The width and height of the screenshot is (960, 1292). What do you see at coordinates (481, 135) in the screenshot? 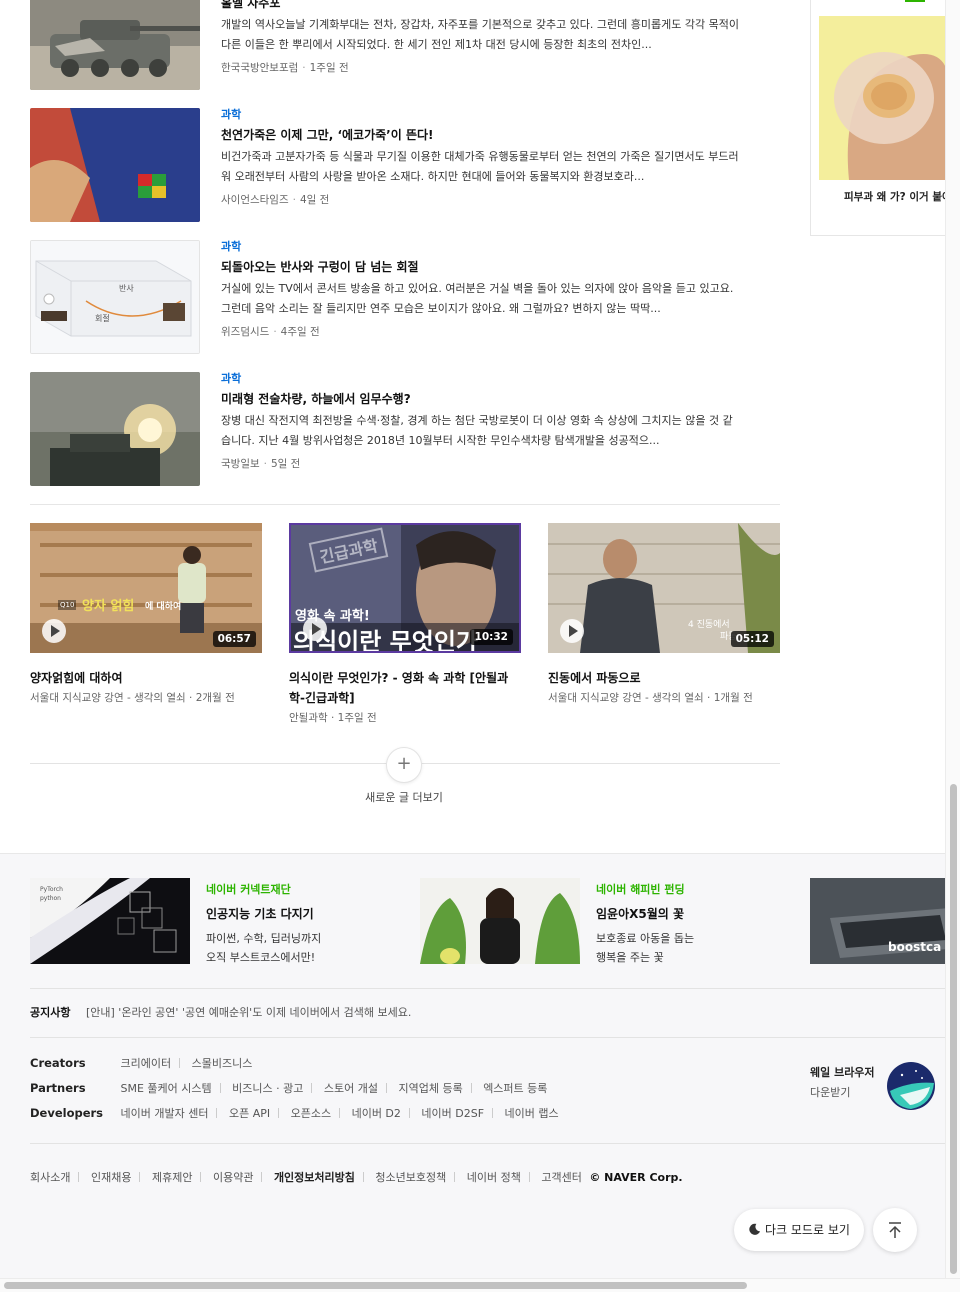
I see `news-title: 천연가죽은 이제 그만, ‘에코가죽’이 뜬다!` at bounding box center [481, 135].